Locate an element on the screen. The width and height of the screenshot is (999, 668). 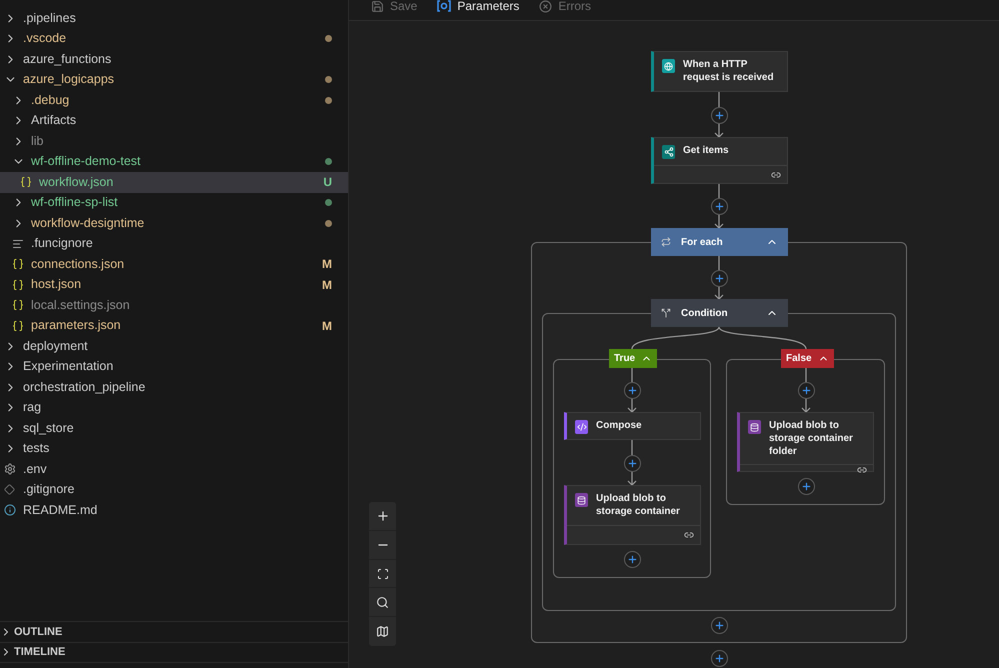
branch-label: False is located at coordinates (807, 358).